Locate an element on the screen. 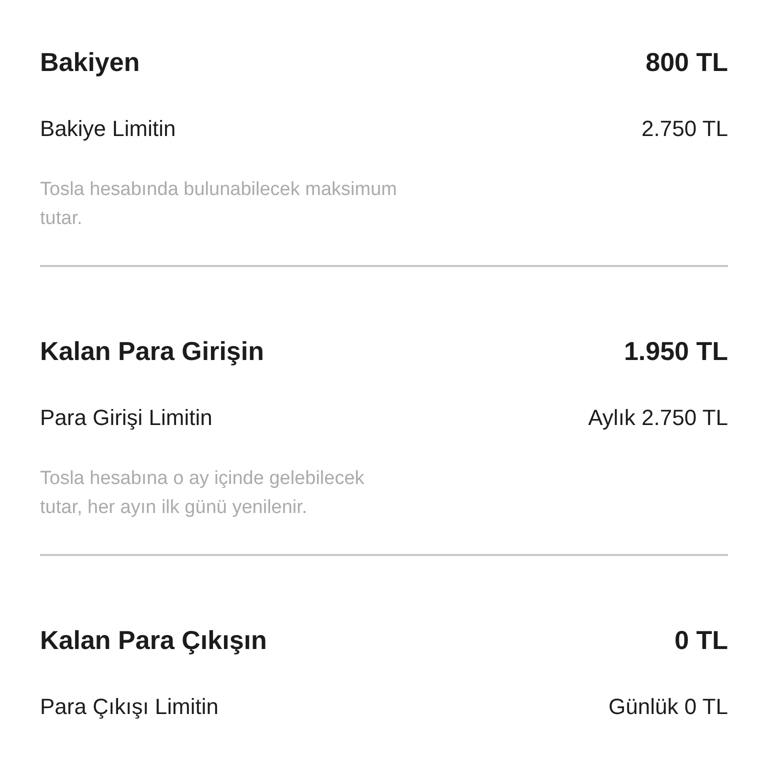 The width and height of the screenshot is (768, 768). limit-label: Para Çıkışı Limitin is located at coordinates (129, 706).